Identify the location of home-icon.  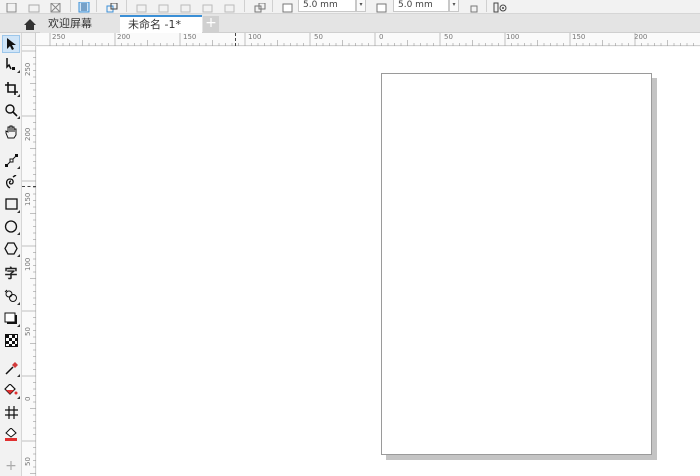
(30, 24).